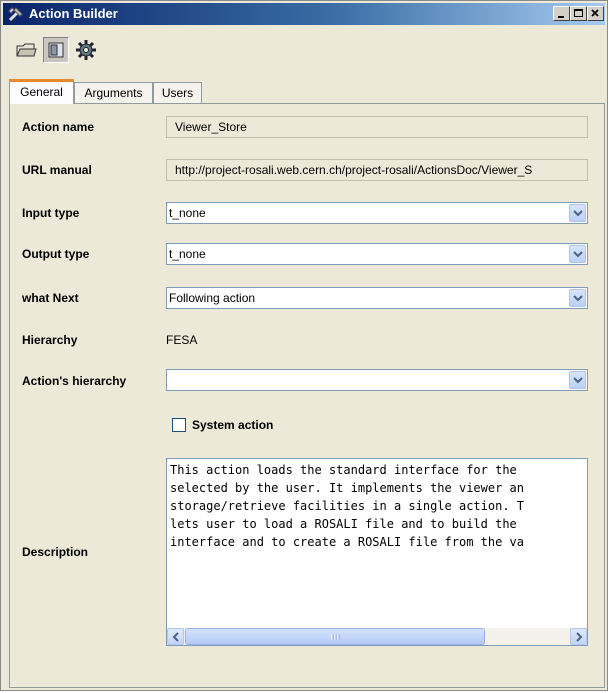 The width and height of the screenshot is (610, 693). Describe the element at coordinates (212, 298) in the screenshot. I see `what-next-value: Following action` at that location.